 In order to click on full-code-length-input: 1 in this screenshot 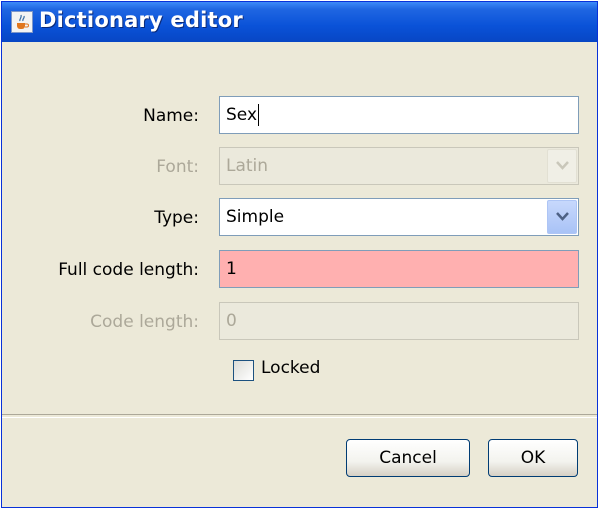, I will do `click(399, 269)`.